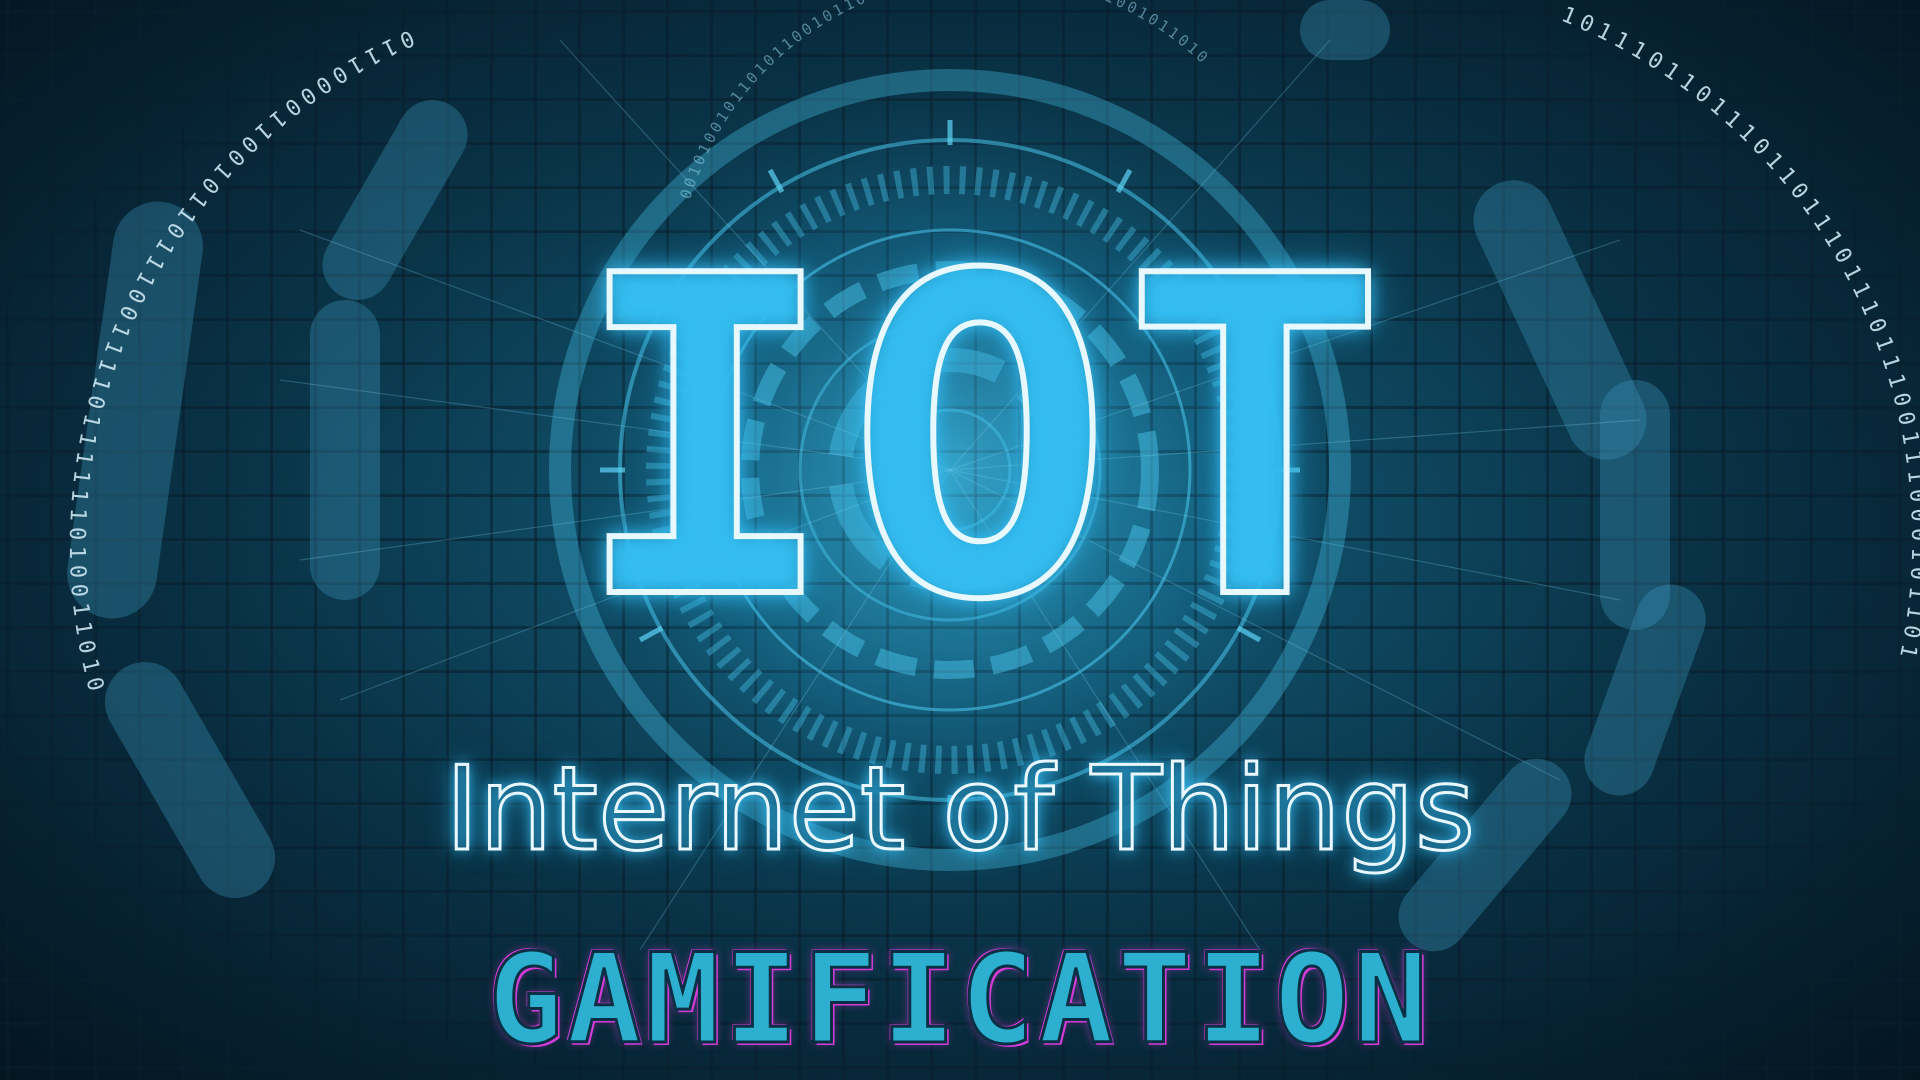 This screenshot has height=1080, width=1920. What do you see at coordinates (959, 809) in the screenshot?
I see `logo-subtitle: Internet of Things` at bounding box center [959, 809].